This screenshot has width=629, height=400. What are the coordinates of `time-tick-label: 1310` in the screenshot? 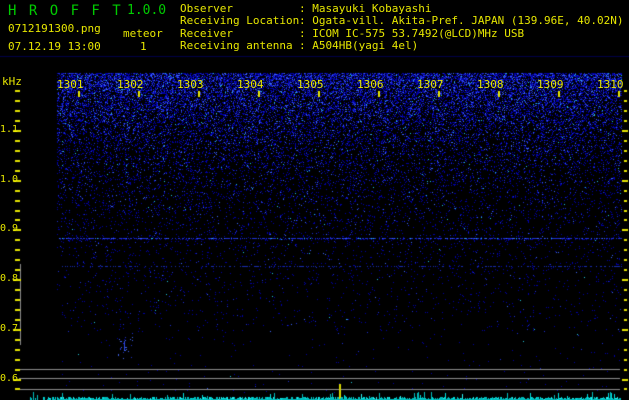 It's located at (610, 84).